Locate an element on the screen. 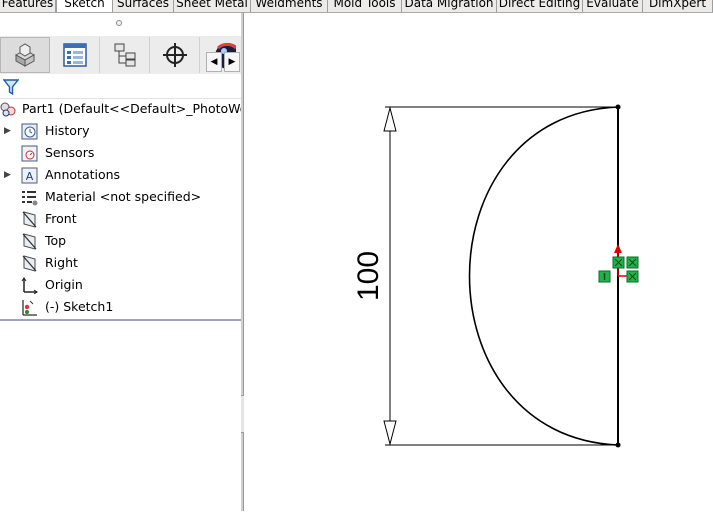 This screenshot has width=713, height=514. propertymanager-icon is located at coordinates (74, 55).